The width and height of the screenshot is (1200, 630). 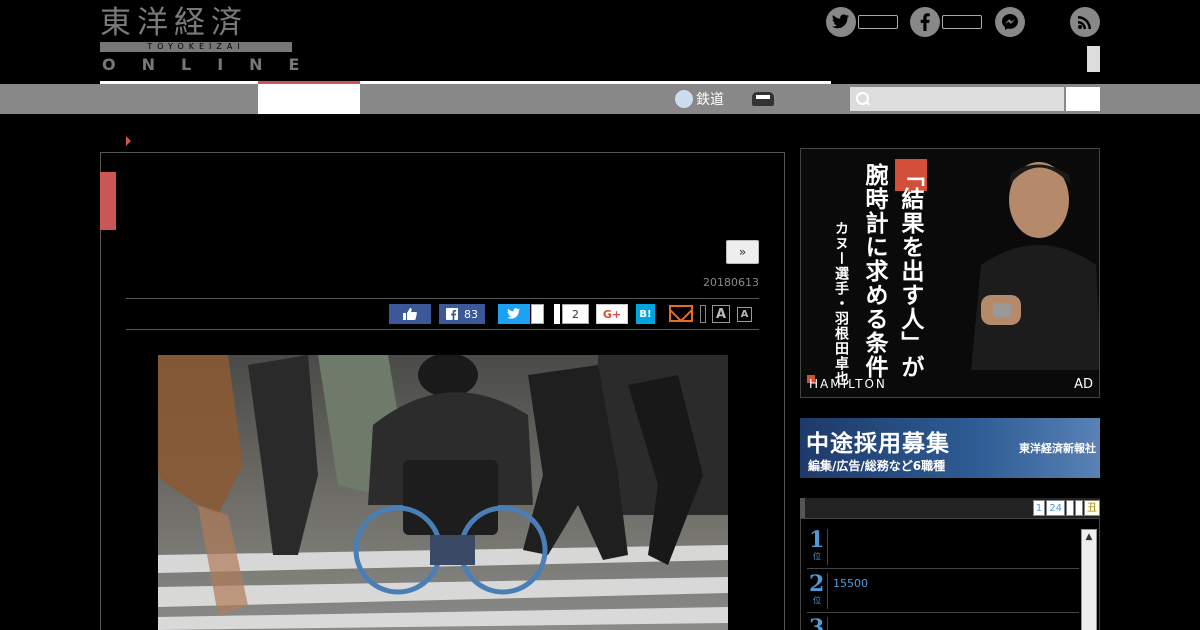 I want to click on scroll-up-icon: ▲, so click(x=1089, y=537).